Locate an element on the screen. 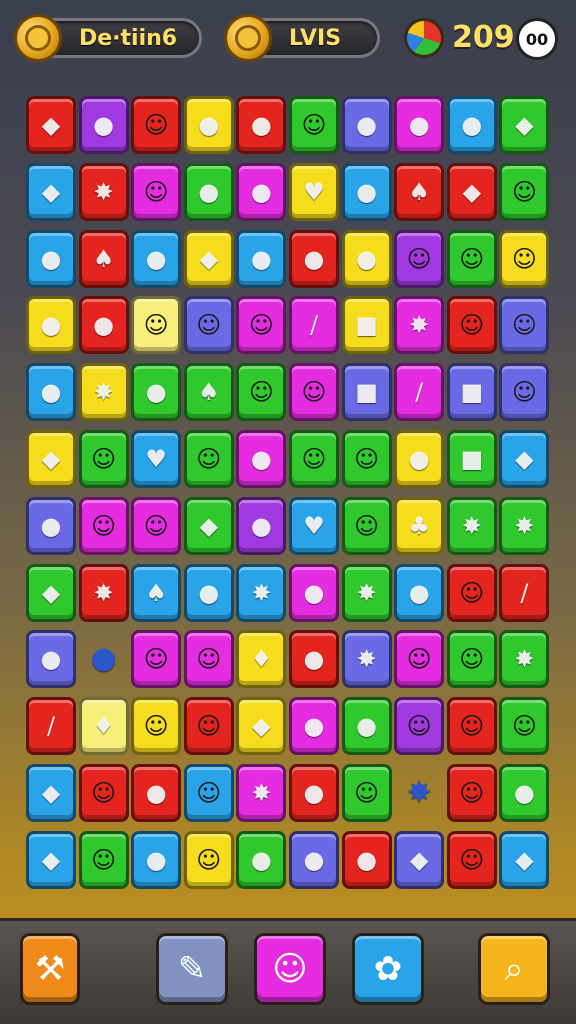 This screenshot has width=576, height=1024. tile-r10-c8: ☺ is located at coordinates (419, 726).